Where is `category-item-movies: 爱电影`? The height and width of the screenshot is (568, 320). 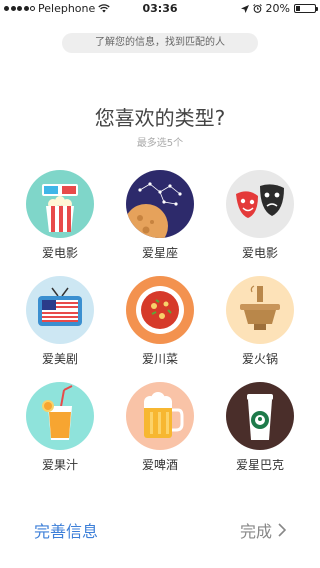
category-item-movies: 爱电影 is located at coordinates (60, 215).